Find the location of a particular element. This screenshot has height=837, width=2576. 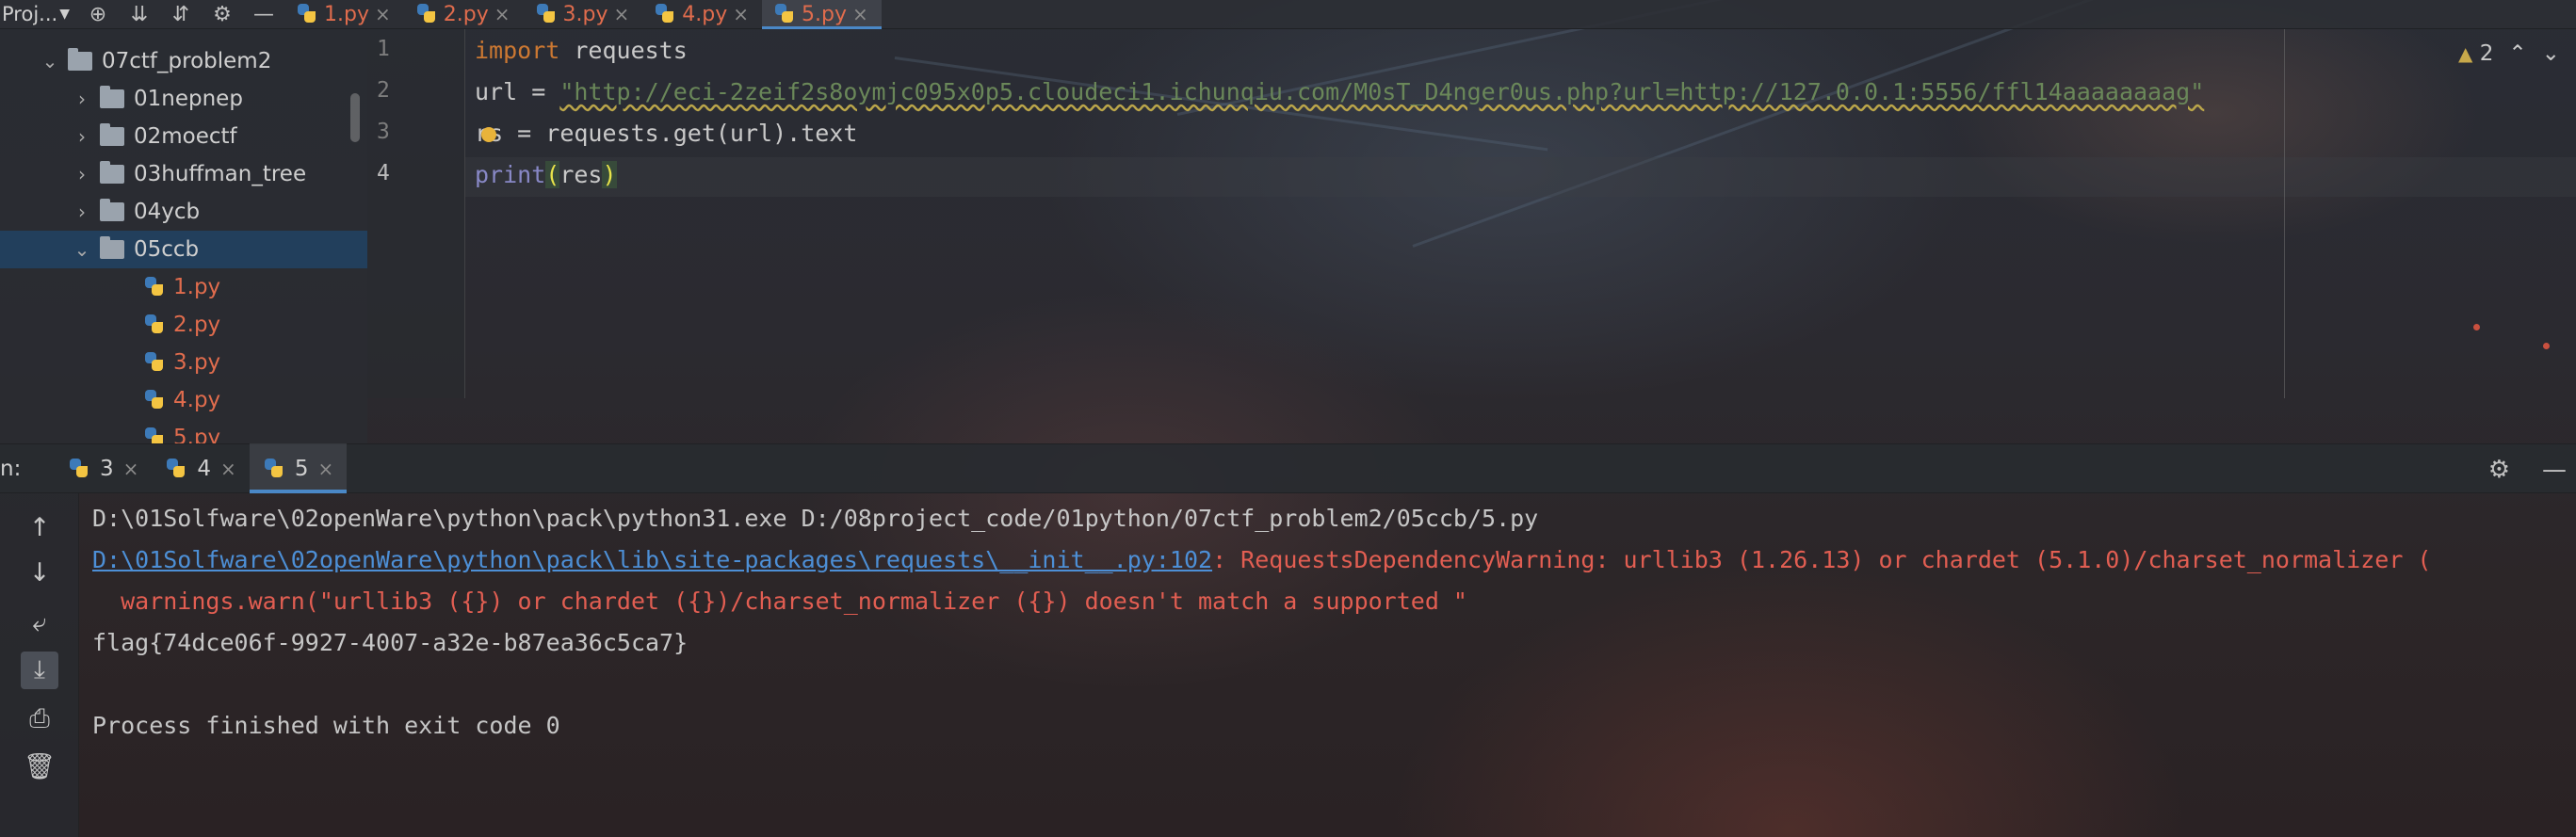

tree-item-07ctf-problem2: ⌄ 07ctf_problem2 is located at coordinates (183, 61).